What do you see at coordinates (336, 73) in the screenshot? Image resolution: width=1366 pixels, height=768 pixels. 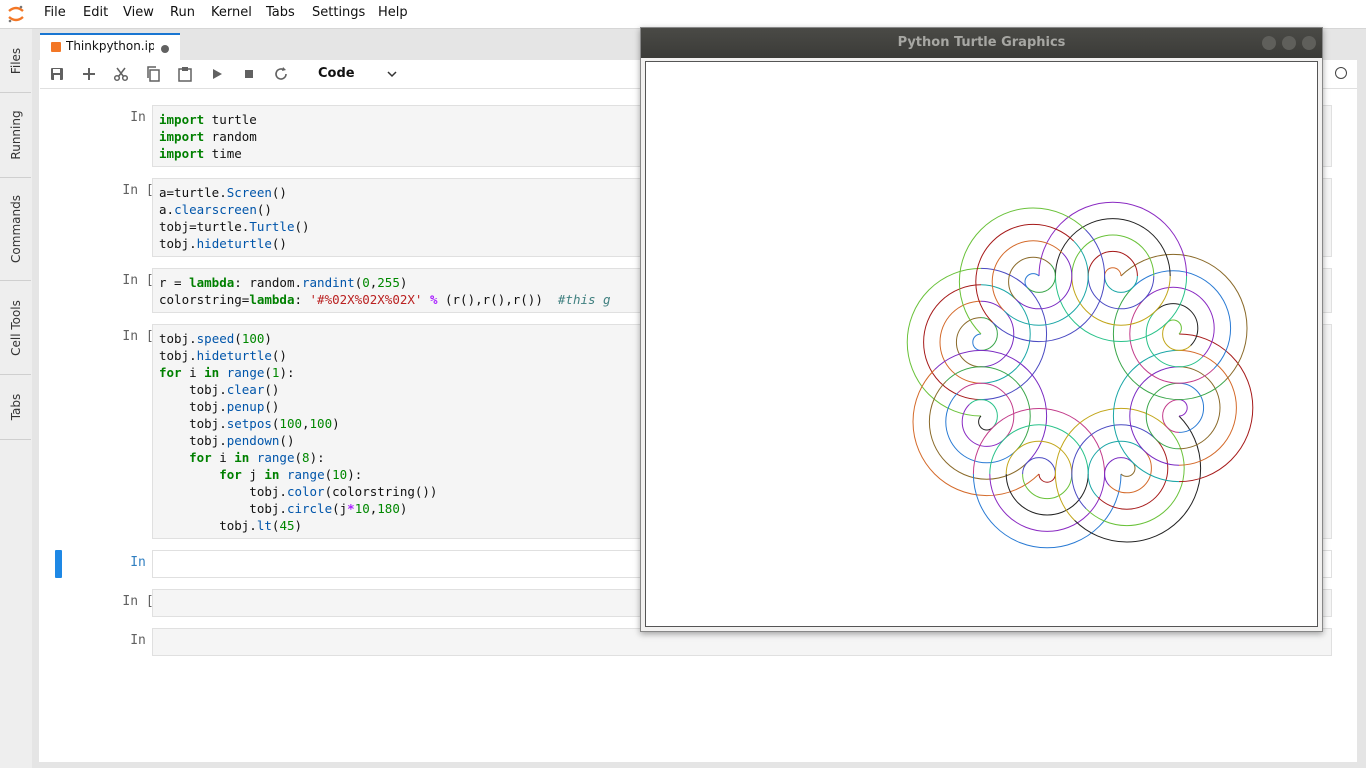 I see `cell-type-dropdown: Code` at bounding box center [336, 73].